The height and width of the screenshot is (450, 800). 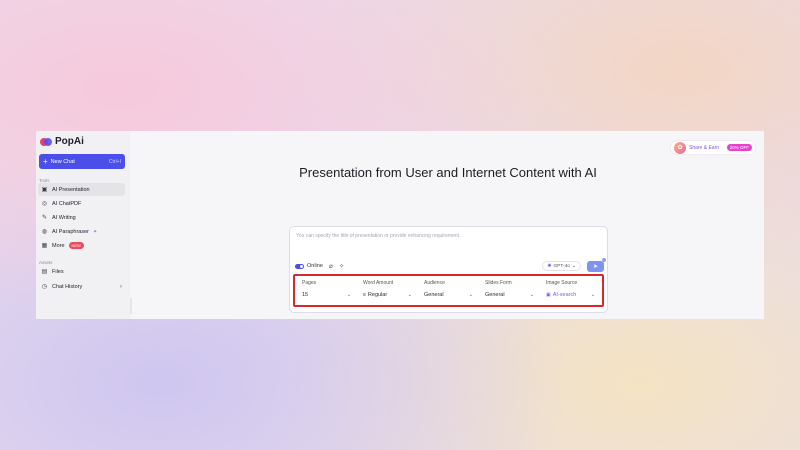 What do you see at coordinates (95, 231) in the screenshot?
I see `sparkle-icon: ✦` at bounding box center [95, 231].